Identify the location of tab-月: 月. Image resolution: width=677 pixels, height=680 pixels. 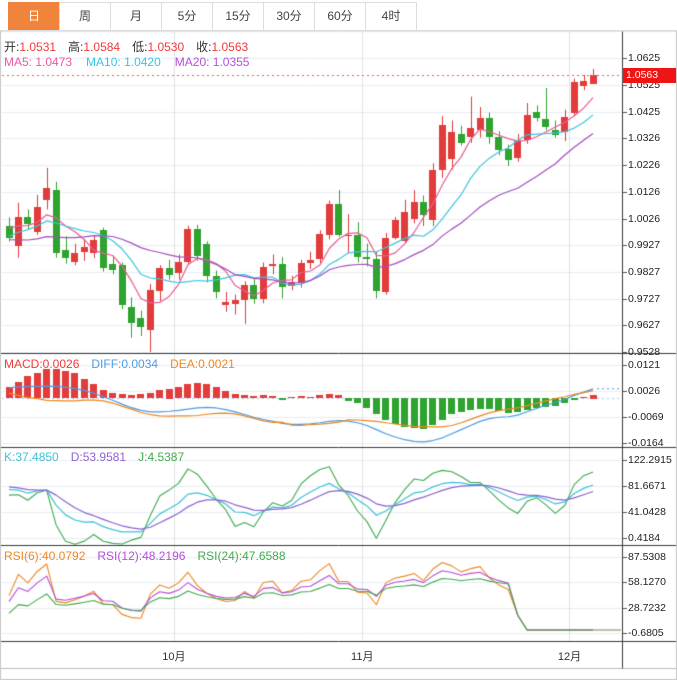
(136, 16).